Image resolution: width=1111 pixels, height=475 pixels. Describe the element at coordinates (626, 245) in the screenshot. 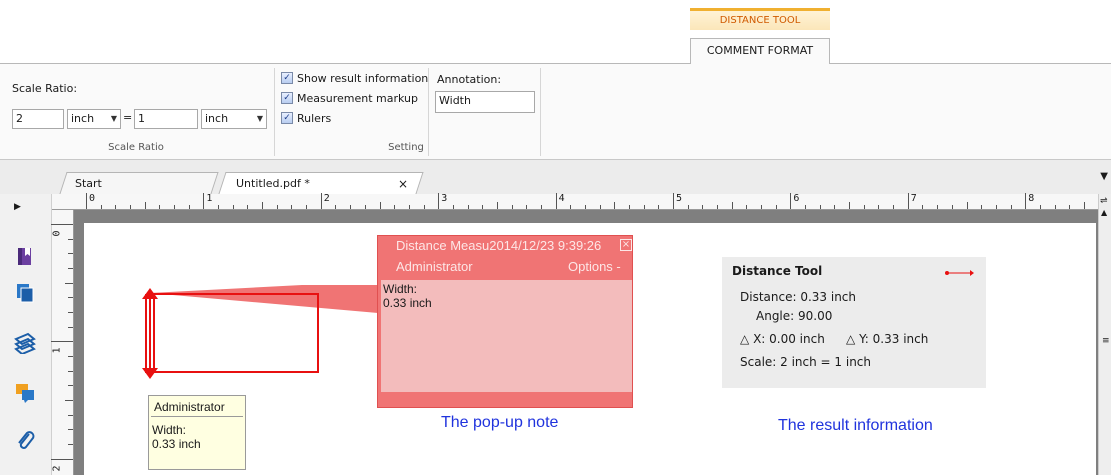

I see `close-icon: ×` at that location.